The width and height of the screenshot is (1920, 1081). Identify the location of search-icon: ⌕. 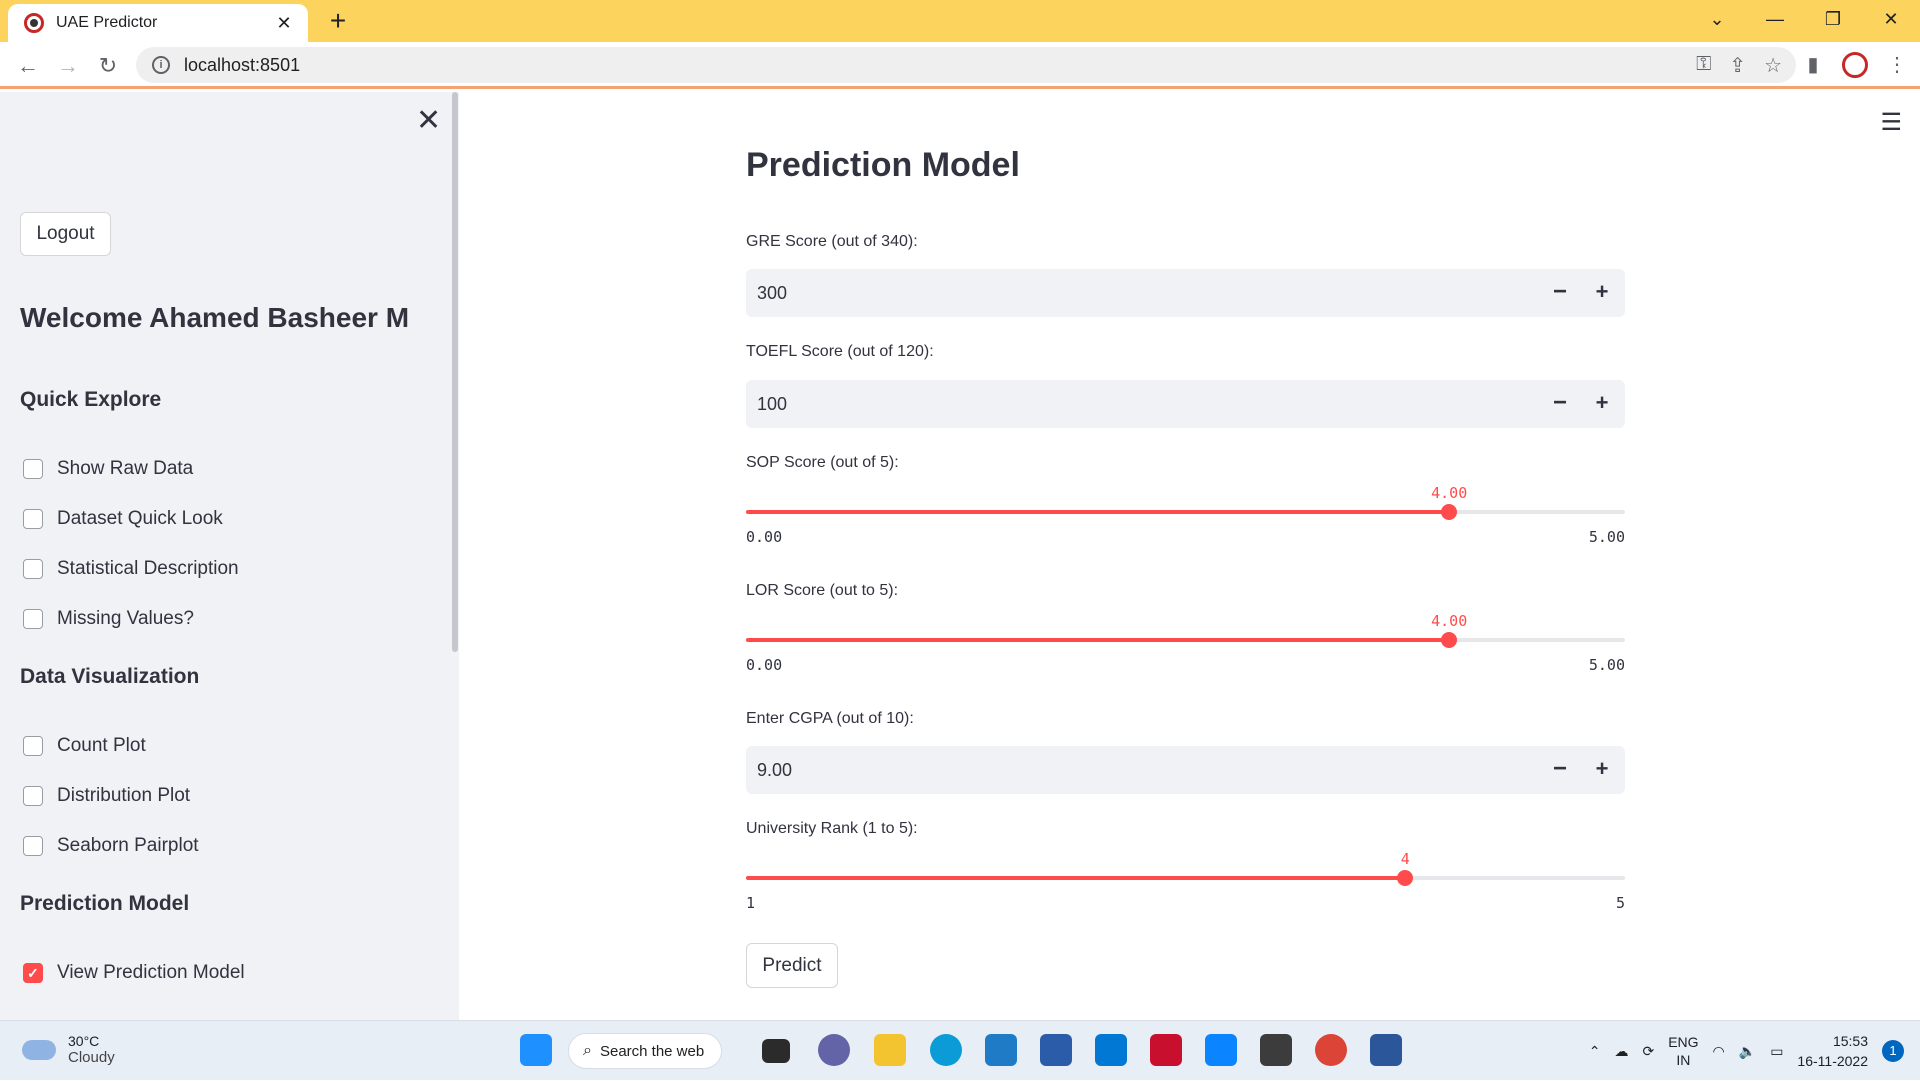
(587, 1050).